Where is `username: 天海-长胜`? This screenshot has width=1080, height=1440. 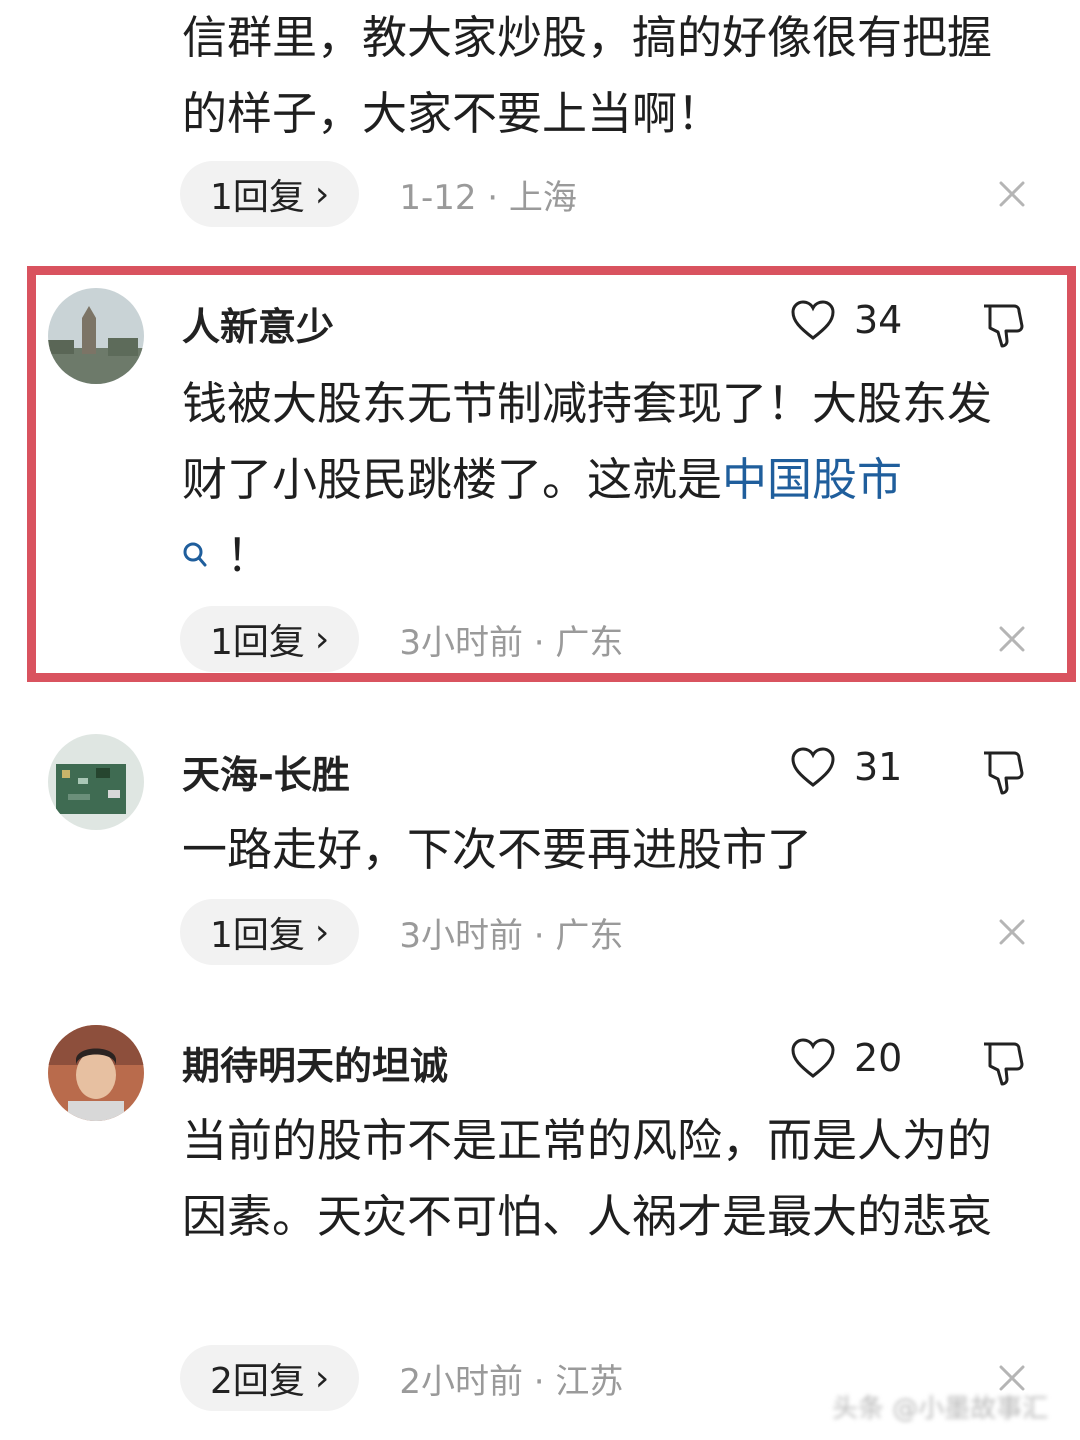 username: 天海-长胜 is located at coordinates (266, 771).